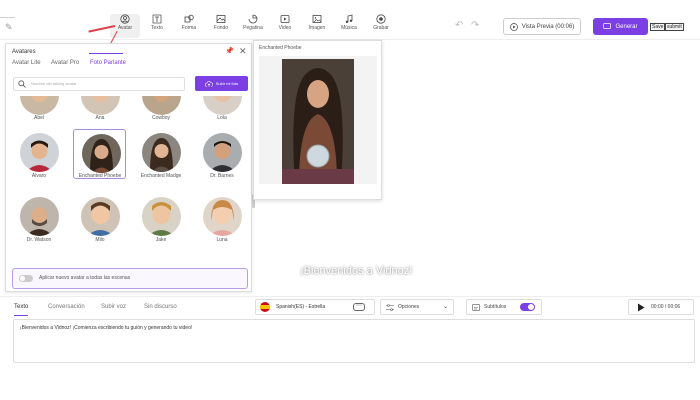 The image size is (700, 400). I want to click on canvas-subtitle: ¡Bienvenidos a Vidnoz!, so click(356, 271).